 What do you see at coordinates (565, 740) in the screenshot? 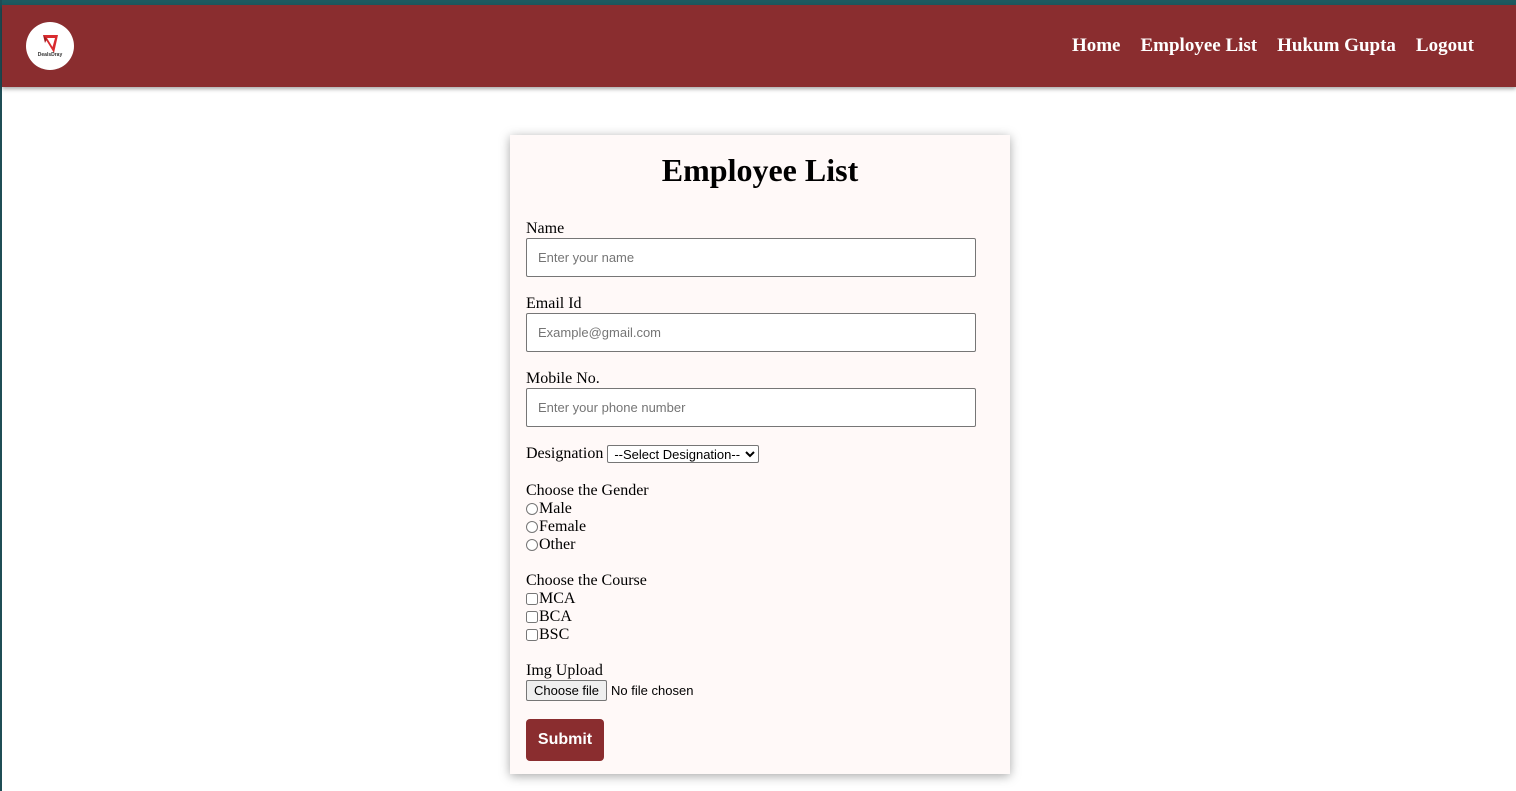
I see `submit-button: Submit` at bounding box center [565, 740].